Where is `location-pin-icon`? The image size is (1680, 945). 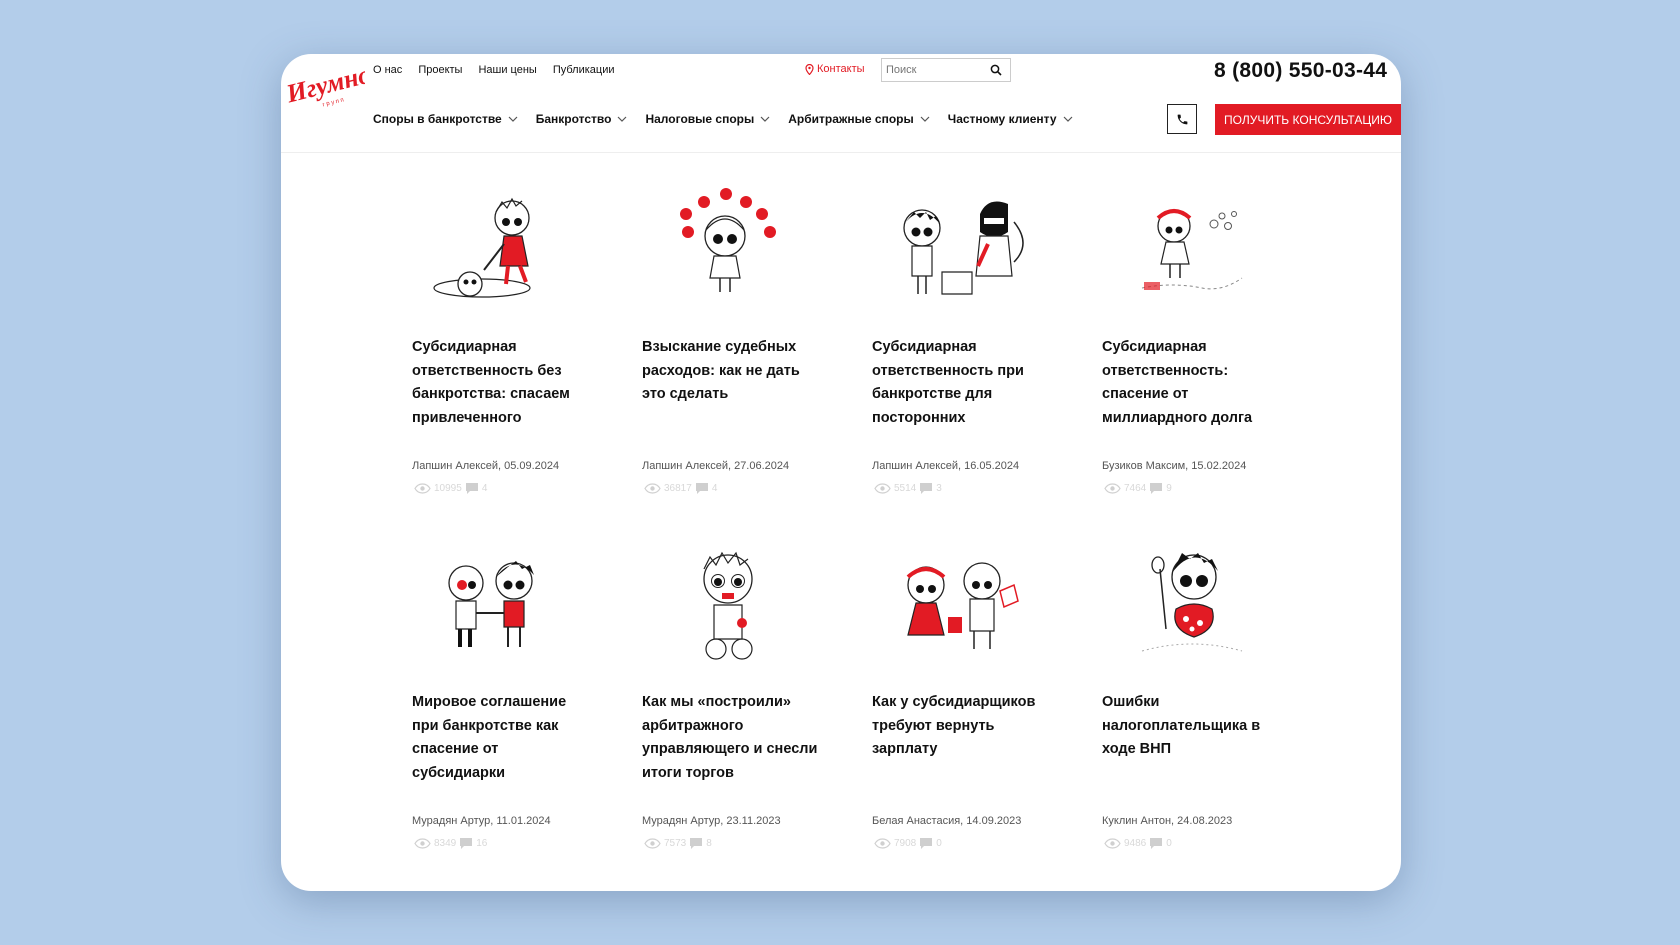 location-pin-icon is located at coordinates (809, 69).